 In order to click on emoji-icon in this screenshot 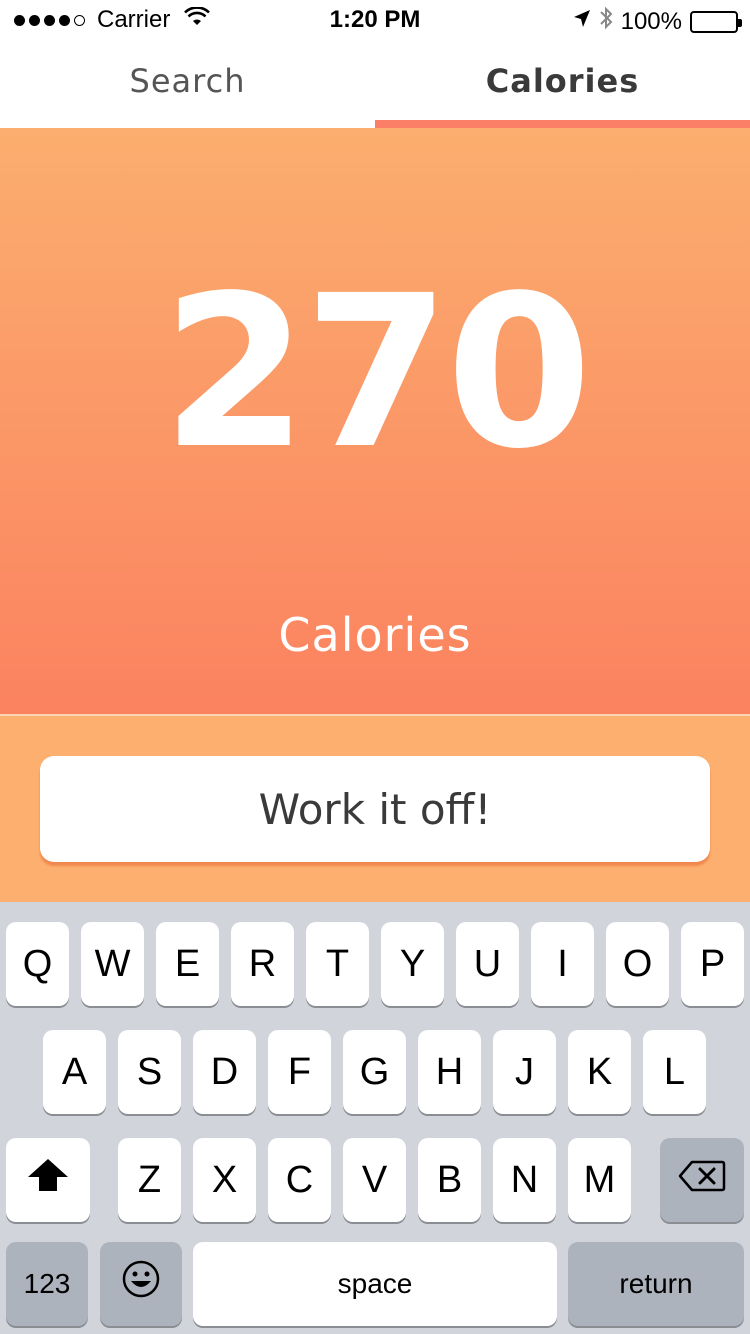, I will do `click(141, 1284)`.